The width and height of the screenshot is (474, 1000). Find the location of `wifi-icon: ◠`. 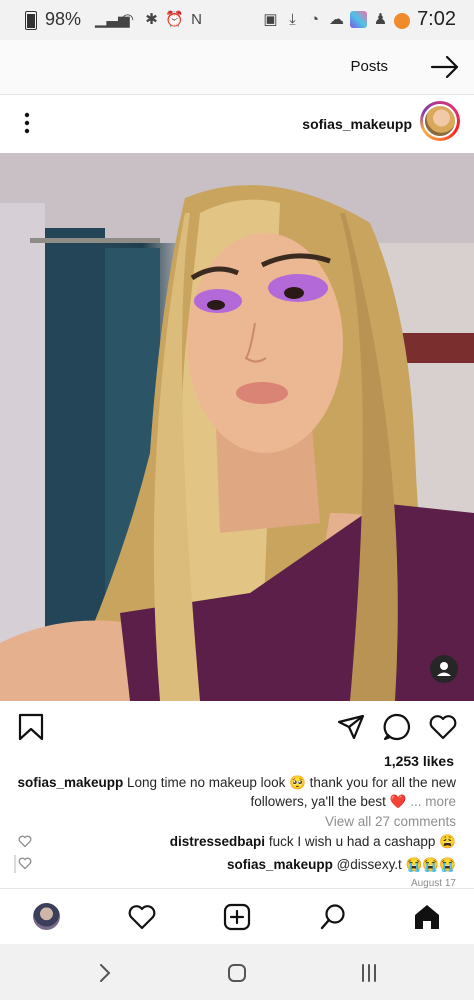

wifi-icon: ◠ is located at coordinates (127, 19).